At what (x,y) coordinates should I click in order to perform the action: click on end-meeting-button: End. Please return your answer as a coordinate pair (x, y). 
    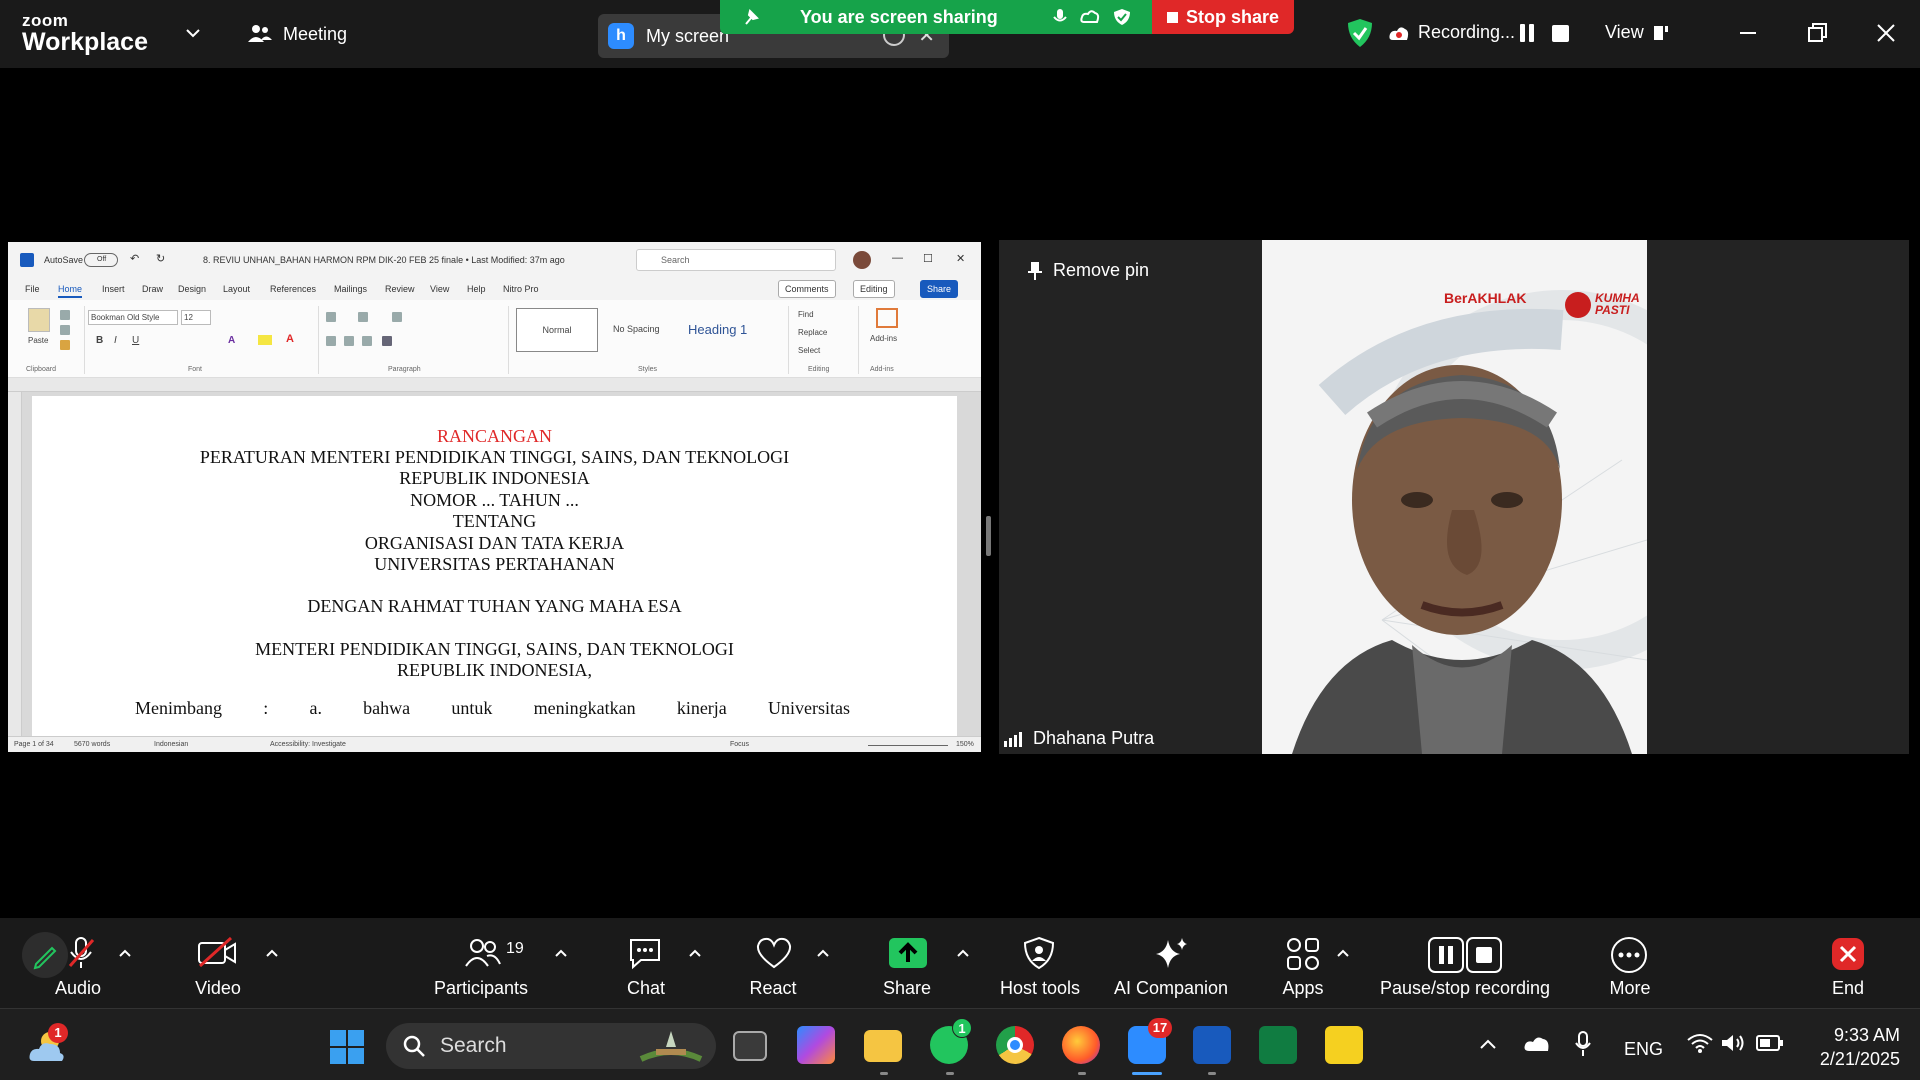
    Looking at the image, I should click on (1850, 963).